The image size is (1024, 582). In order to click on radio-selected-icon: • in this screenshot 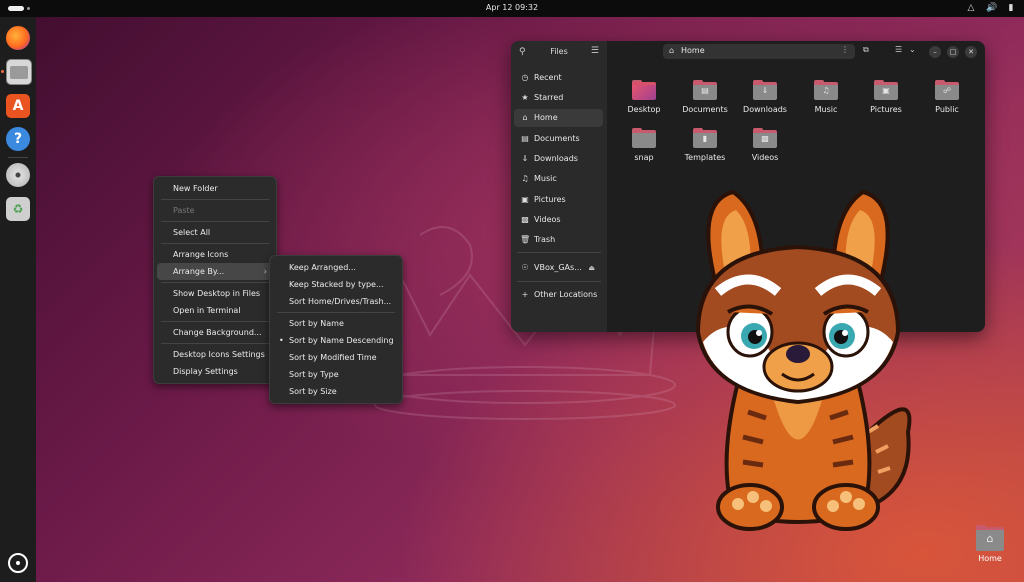, I will do `click(281, 340)`.